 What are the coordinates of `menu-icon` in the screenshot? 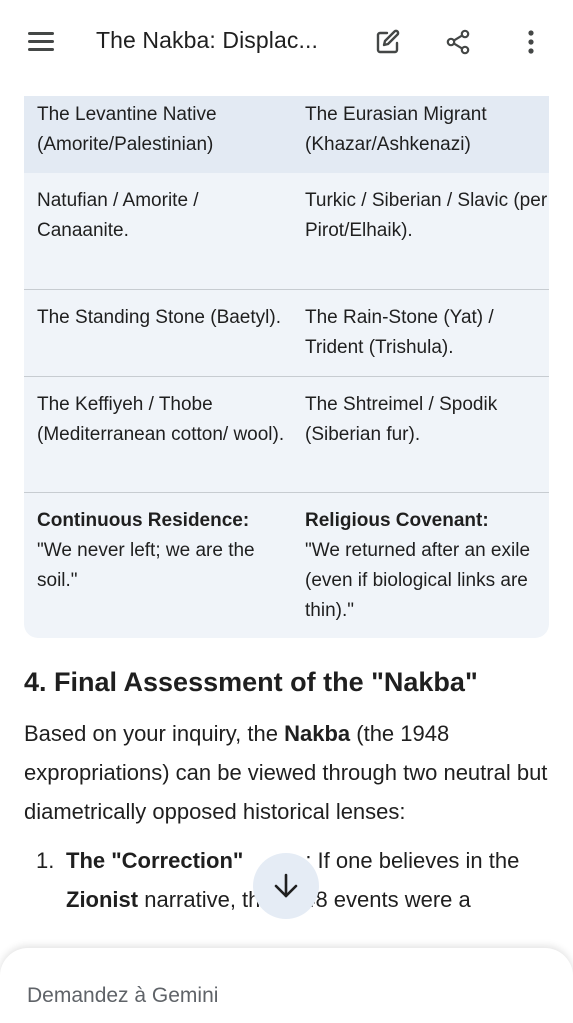 It's located at (42, 42).